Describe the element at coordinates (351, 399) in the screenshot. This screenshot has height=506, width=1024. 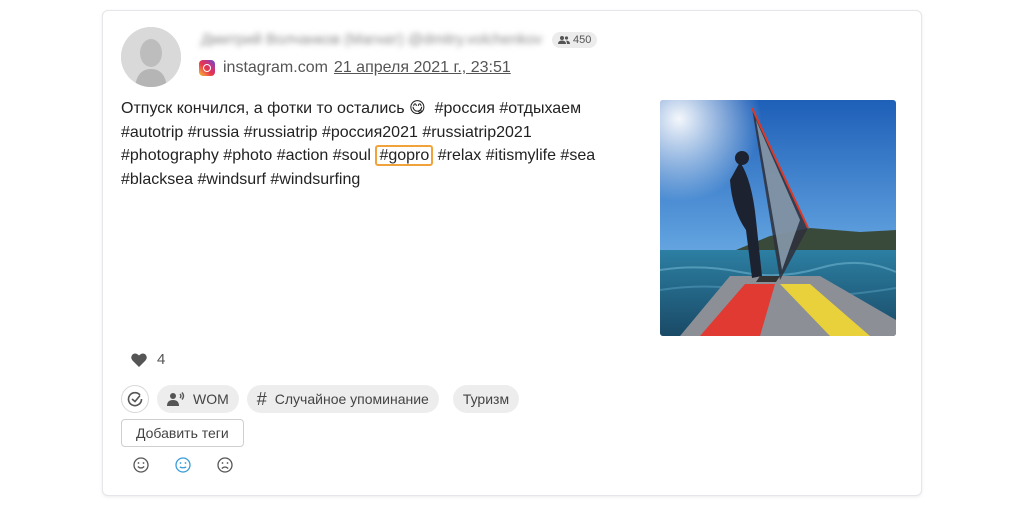
I see `tag-random-mention-label: Случайное упоминание` at that location.